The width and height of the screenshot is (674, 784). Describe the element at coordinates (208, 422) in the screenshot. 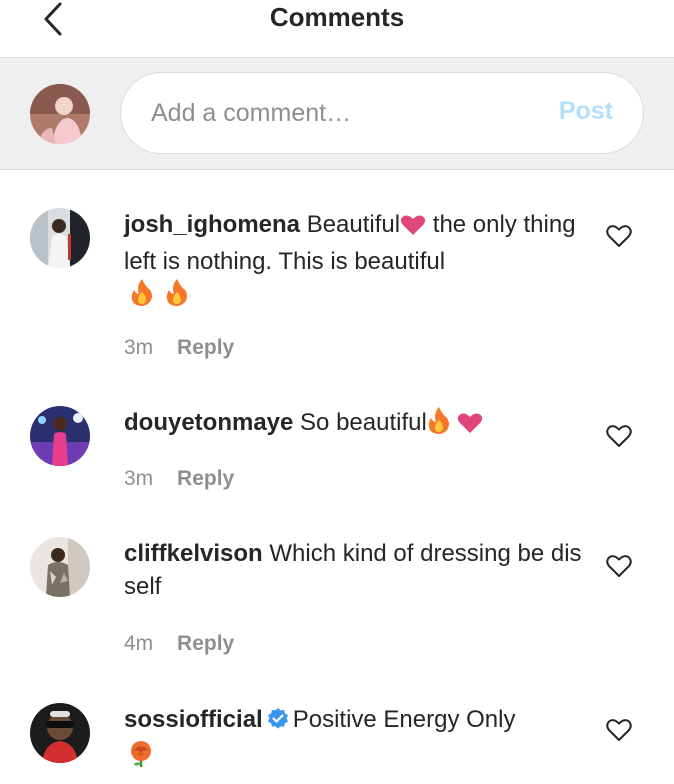

I see `comment-username: douyetonmaye` at that location.